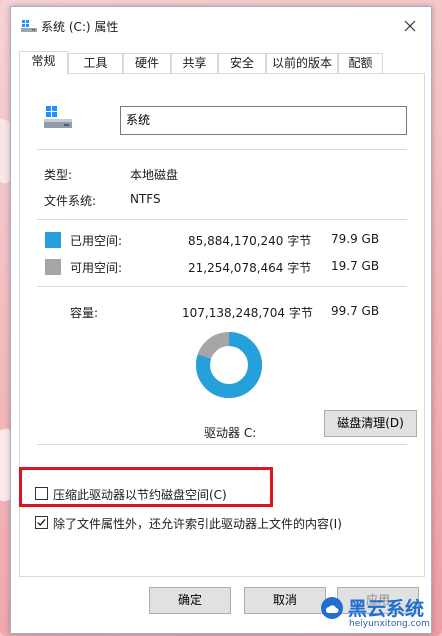 The height and width of the screenshot is (636, 442). Describe the element at coordinates (247, 313) in the screenshot. I see `capacity-bytes: 107,138,248,704 字节` at that location.